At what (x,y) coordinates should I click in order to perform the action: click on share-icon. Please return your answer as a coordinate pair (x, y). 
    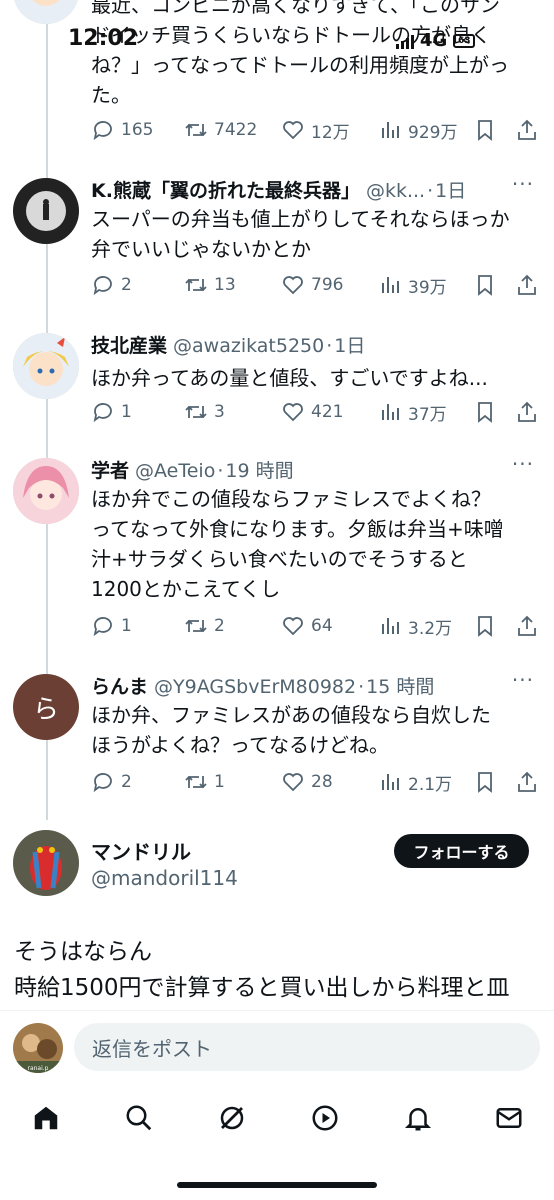
    Looking at the image, I should click on (527, 284).